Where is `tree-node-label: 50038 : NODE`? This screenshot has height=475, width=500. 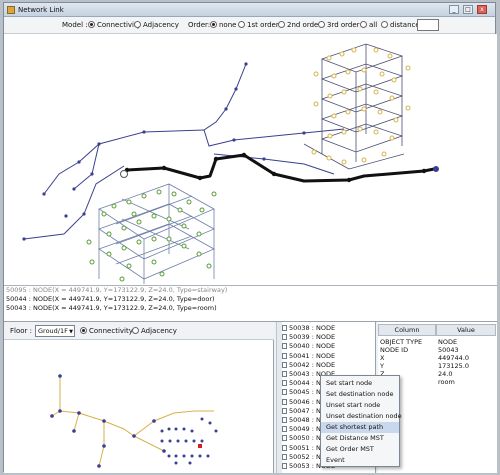 tree-node-label: 50038 : NODE is located at coordinates (312, 328).